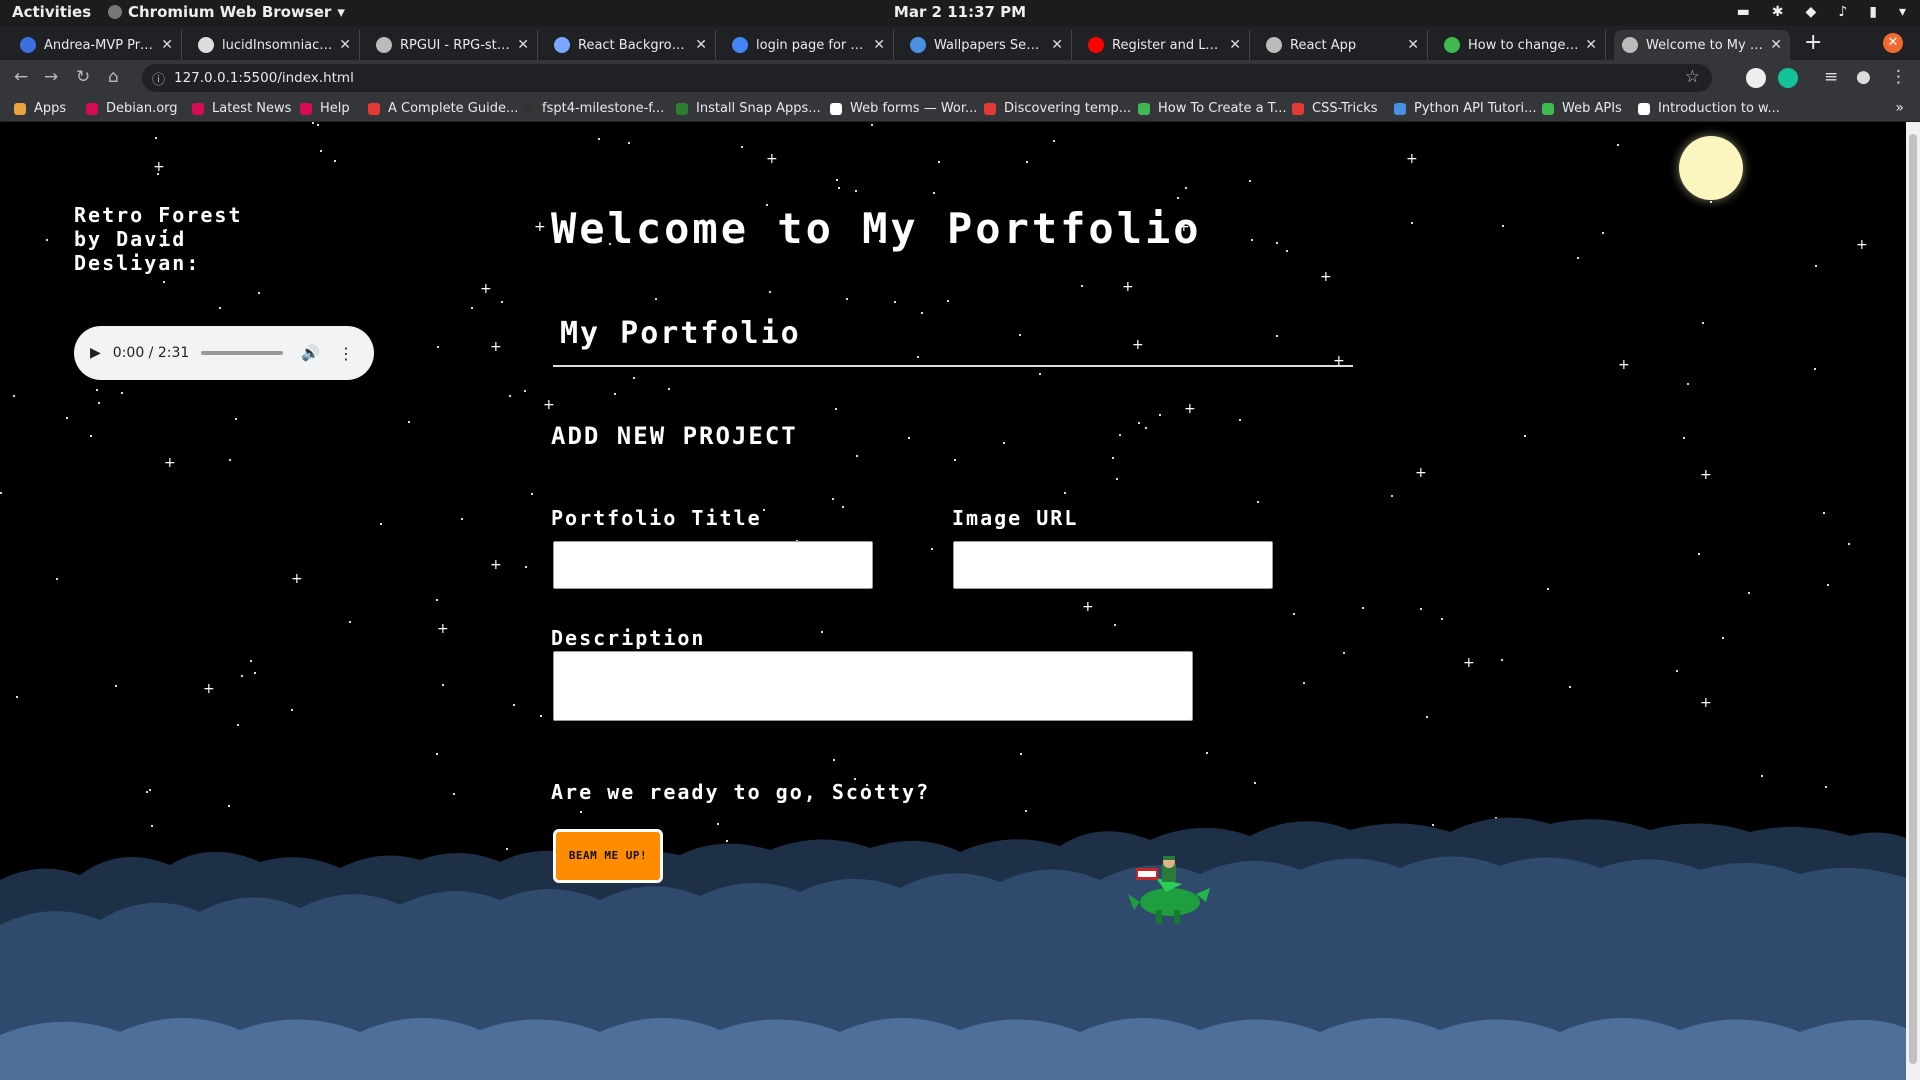 Image resolution: width=1920 pixels, height=1080 pixels. What do you see at coordinates (21, 77) in the screenshot?
I see `back-arrow-icon: ←` at bounding box center [21, 77].